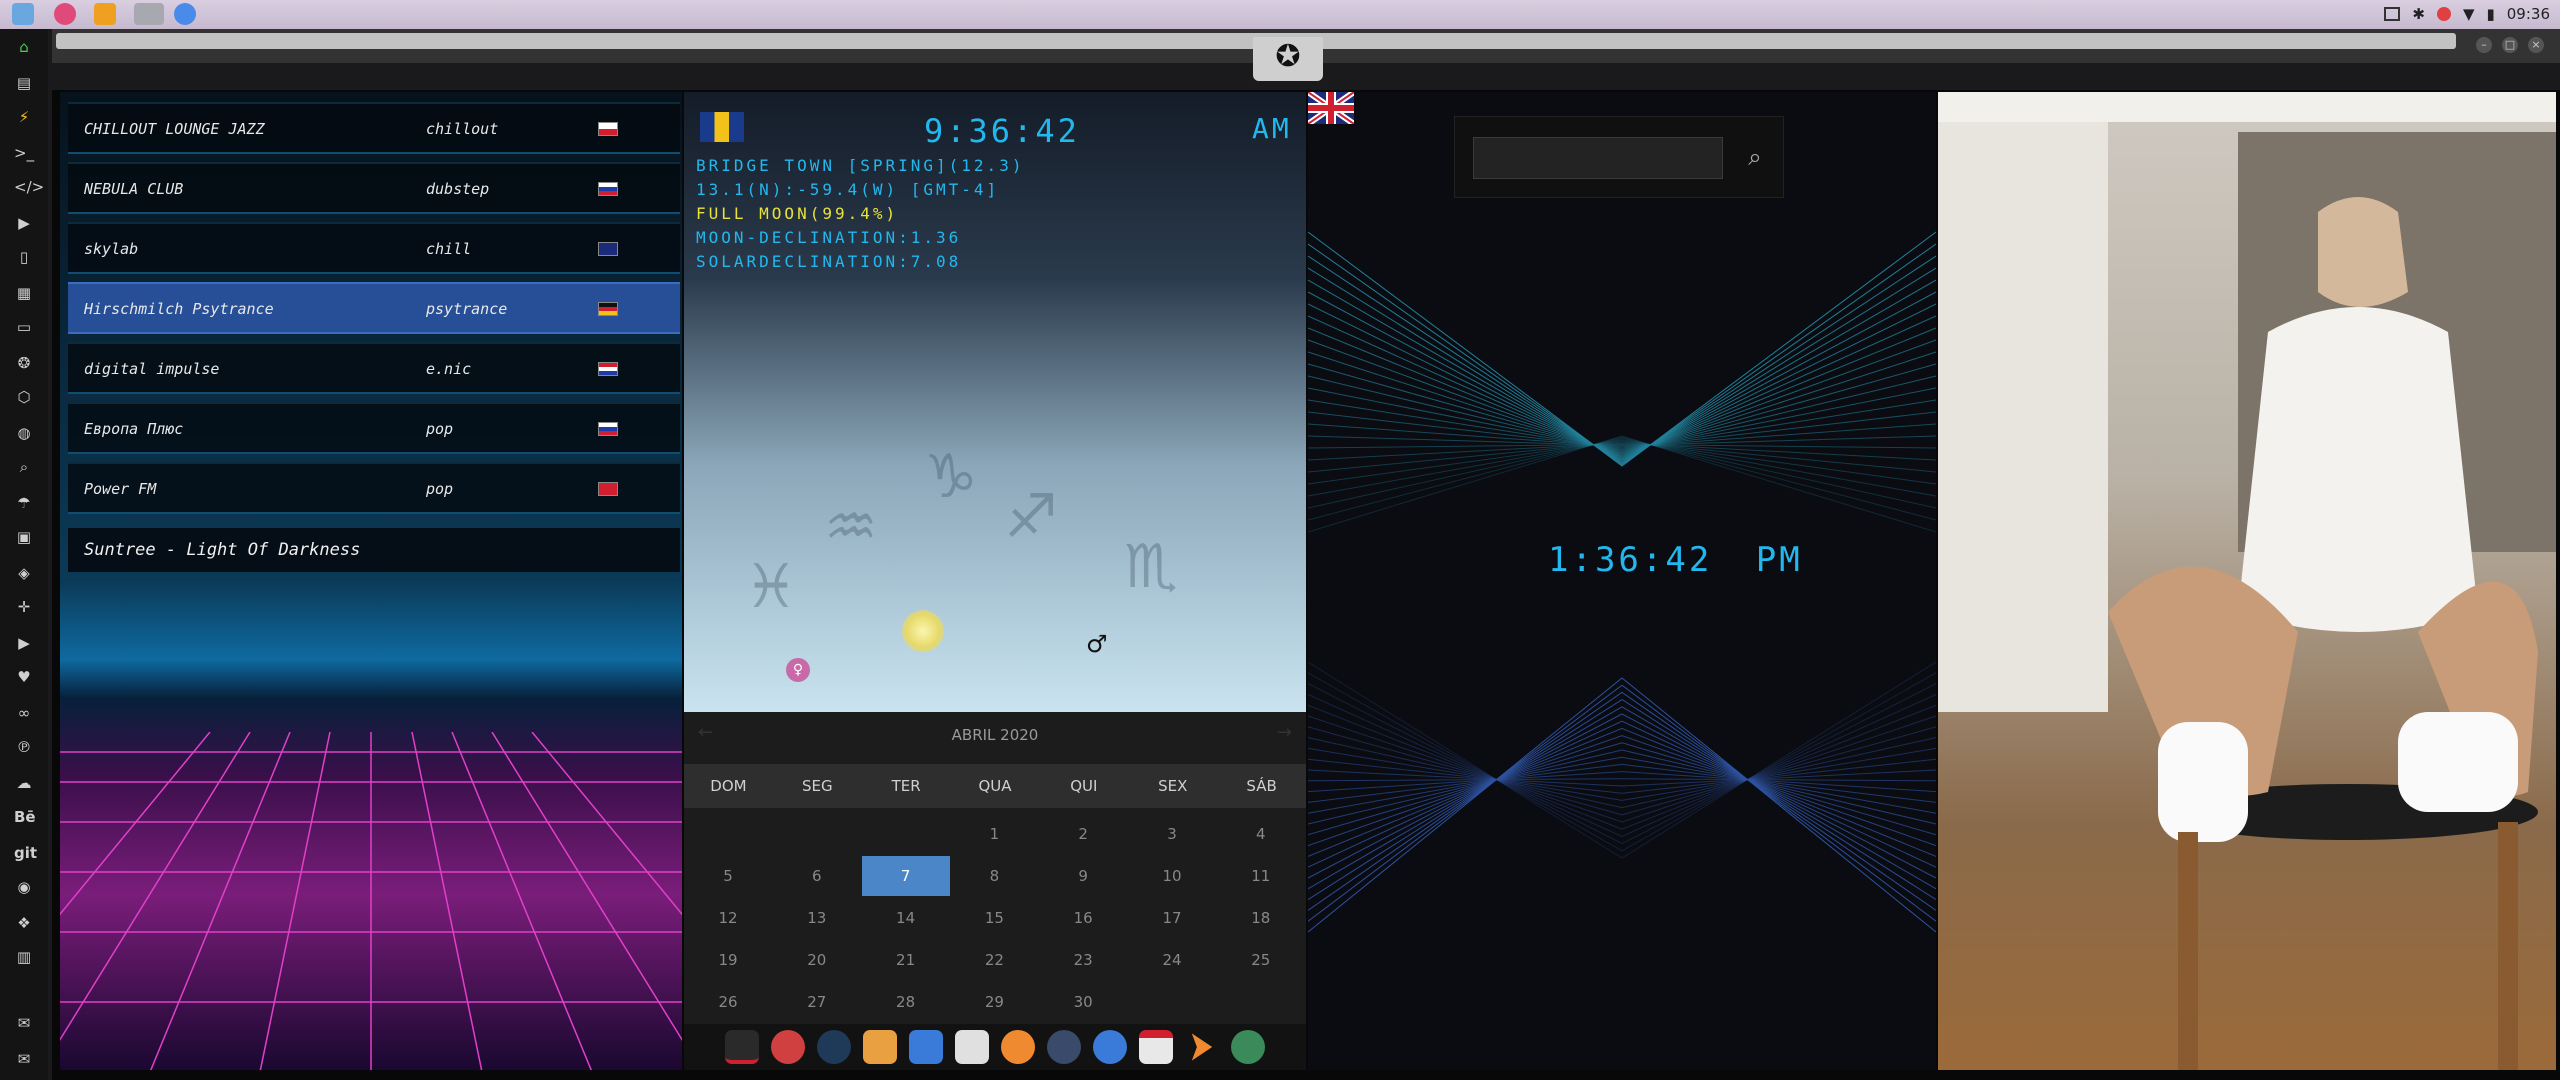 This screenshot has height=1080, width=2560. I want to click on calendar-day: 14, so click(906, 918).